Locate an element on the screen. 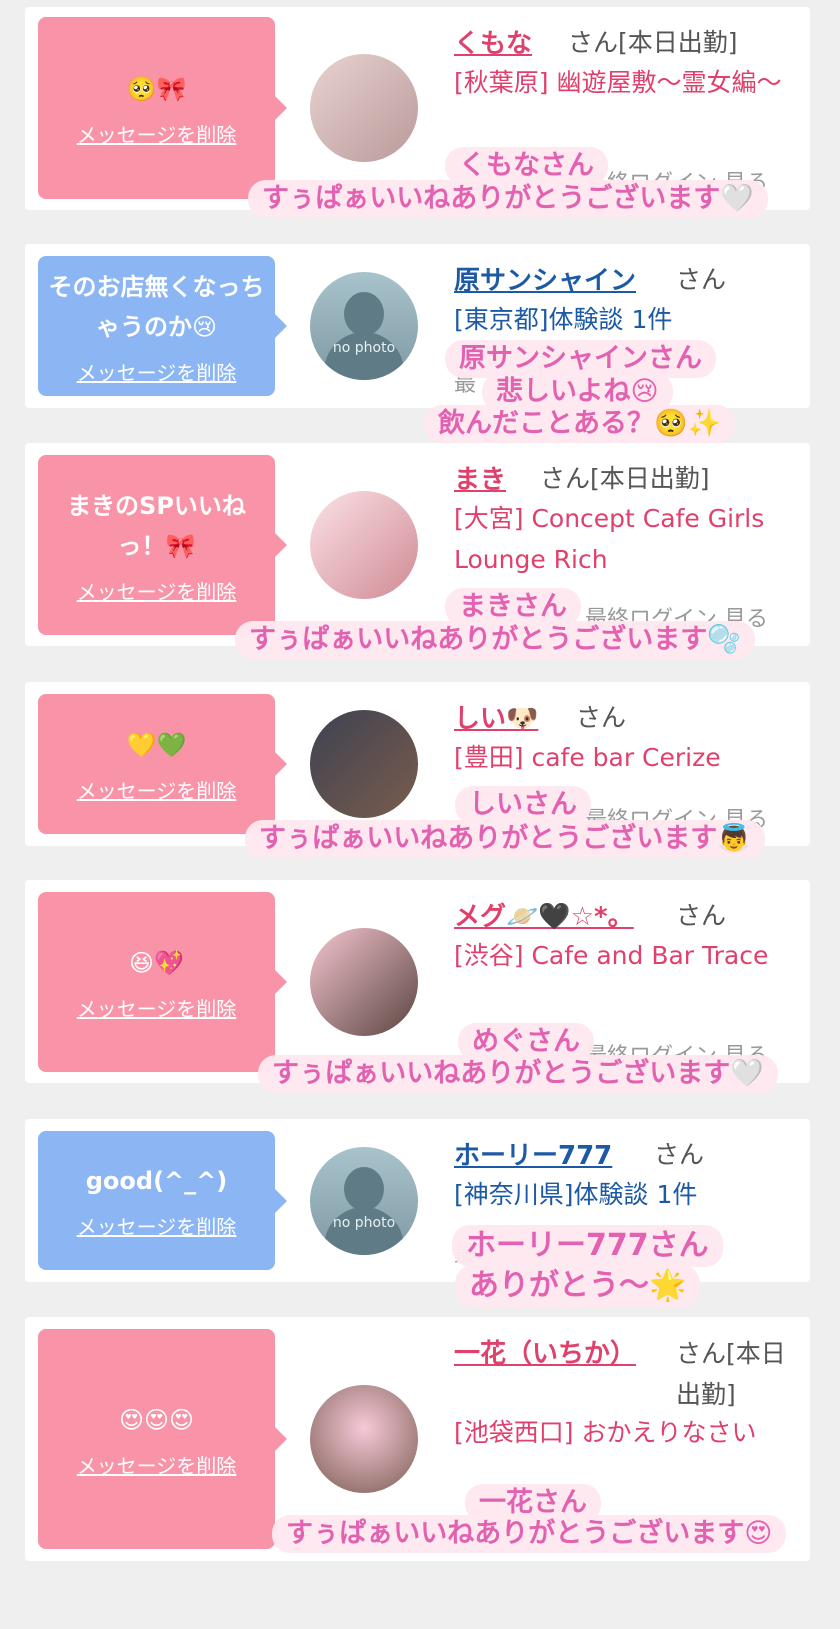  message-bubble: 😍😍😍 メッセージを削除 is located at coordinates (162, 1439).